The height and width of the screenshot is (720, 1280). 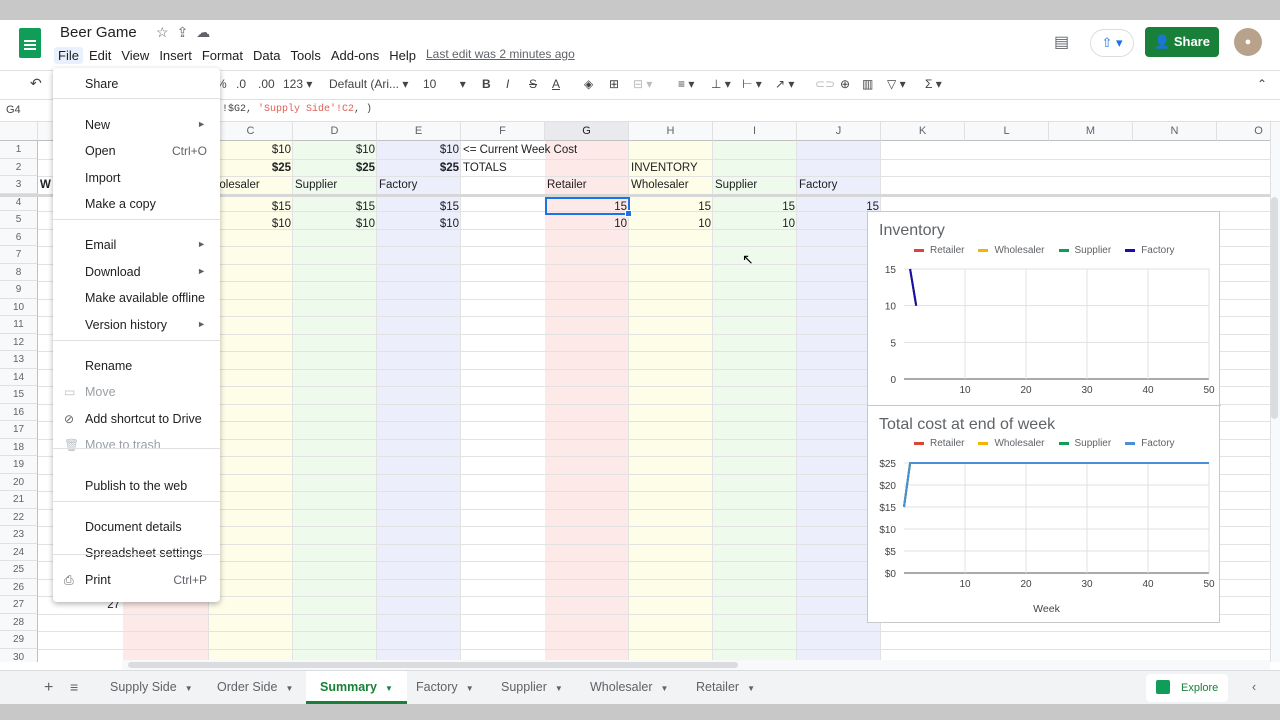 What do you see at coordinates (721, 84) in the screenshot?
I see `vertical-align-icon: ⊥ ▾` at bounding box center [721, 84].